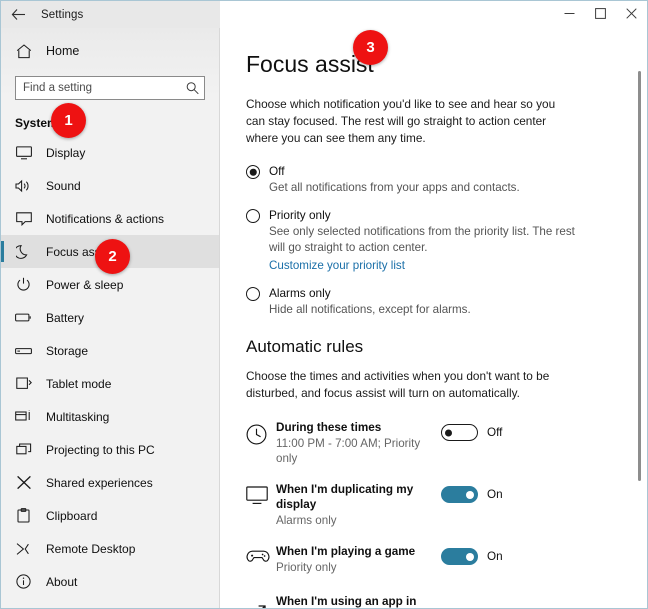 The height and width of the screenshot is (609, 648). What do you see at coordinates (495, 494) in the screenshot?
I see `rule-toggle-state-label: On` at bounding box center [495, 494].